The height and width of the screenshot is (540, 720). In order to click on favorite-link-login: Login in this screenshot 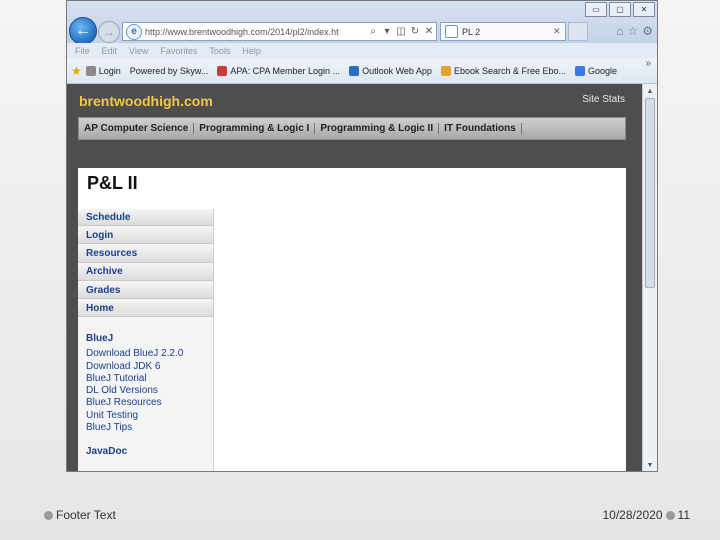, I will do `click(103, 70)`.